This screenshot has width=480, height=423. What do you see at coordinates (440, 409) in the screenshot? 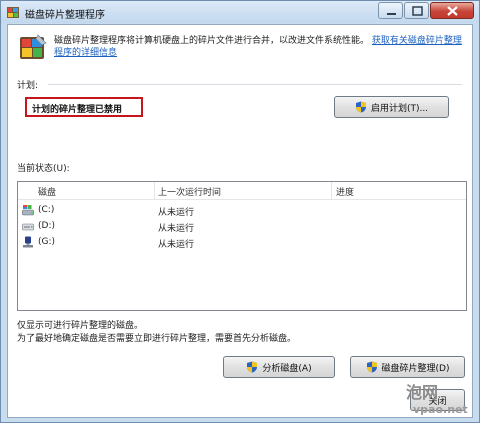
I see `watermark-url: vpao.net` at bounding box center [440, 409].